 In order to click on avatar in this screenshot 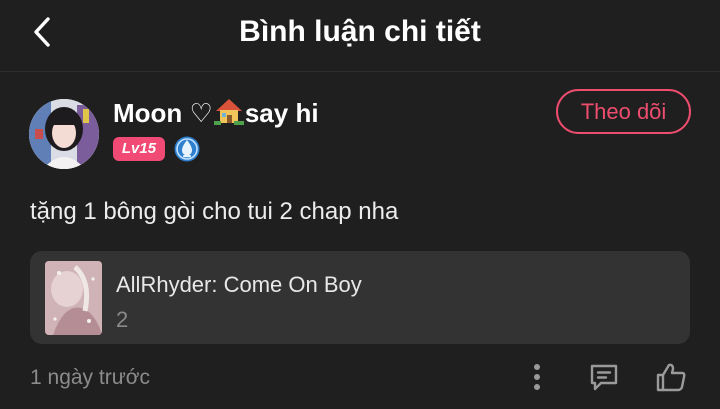, I will do `click(64, 134)`.